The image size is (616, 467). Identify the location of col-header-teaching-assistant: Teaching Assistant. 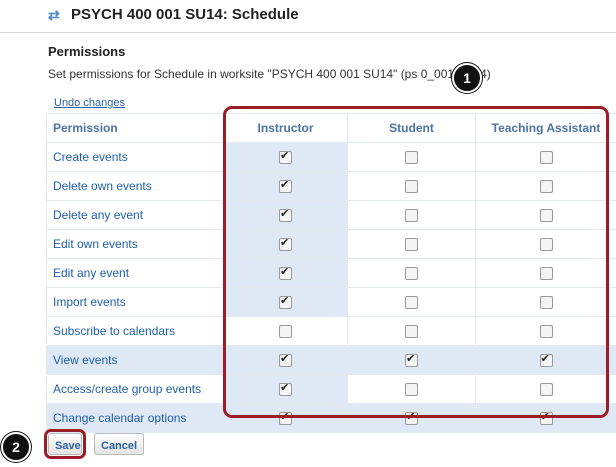
(545, 128).